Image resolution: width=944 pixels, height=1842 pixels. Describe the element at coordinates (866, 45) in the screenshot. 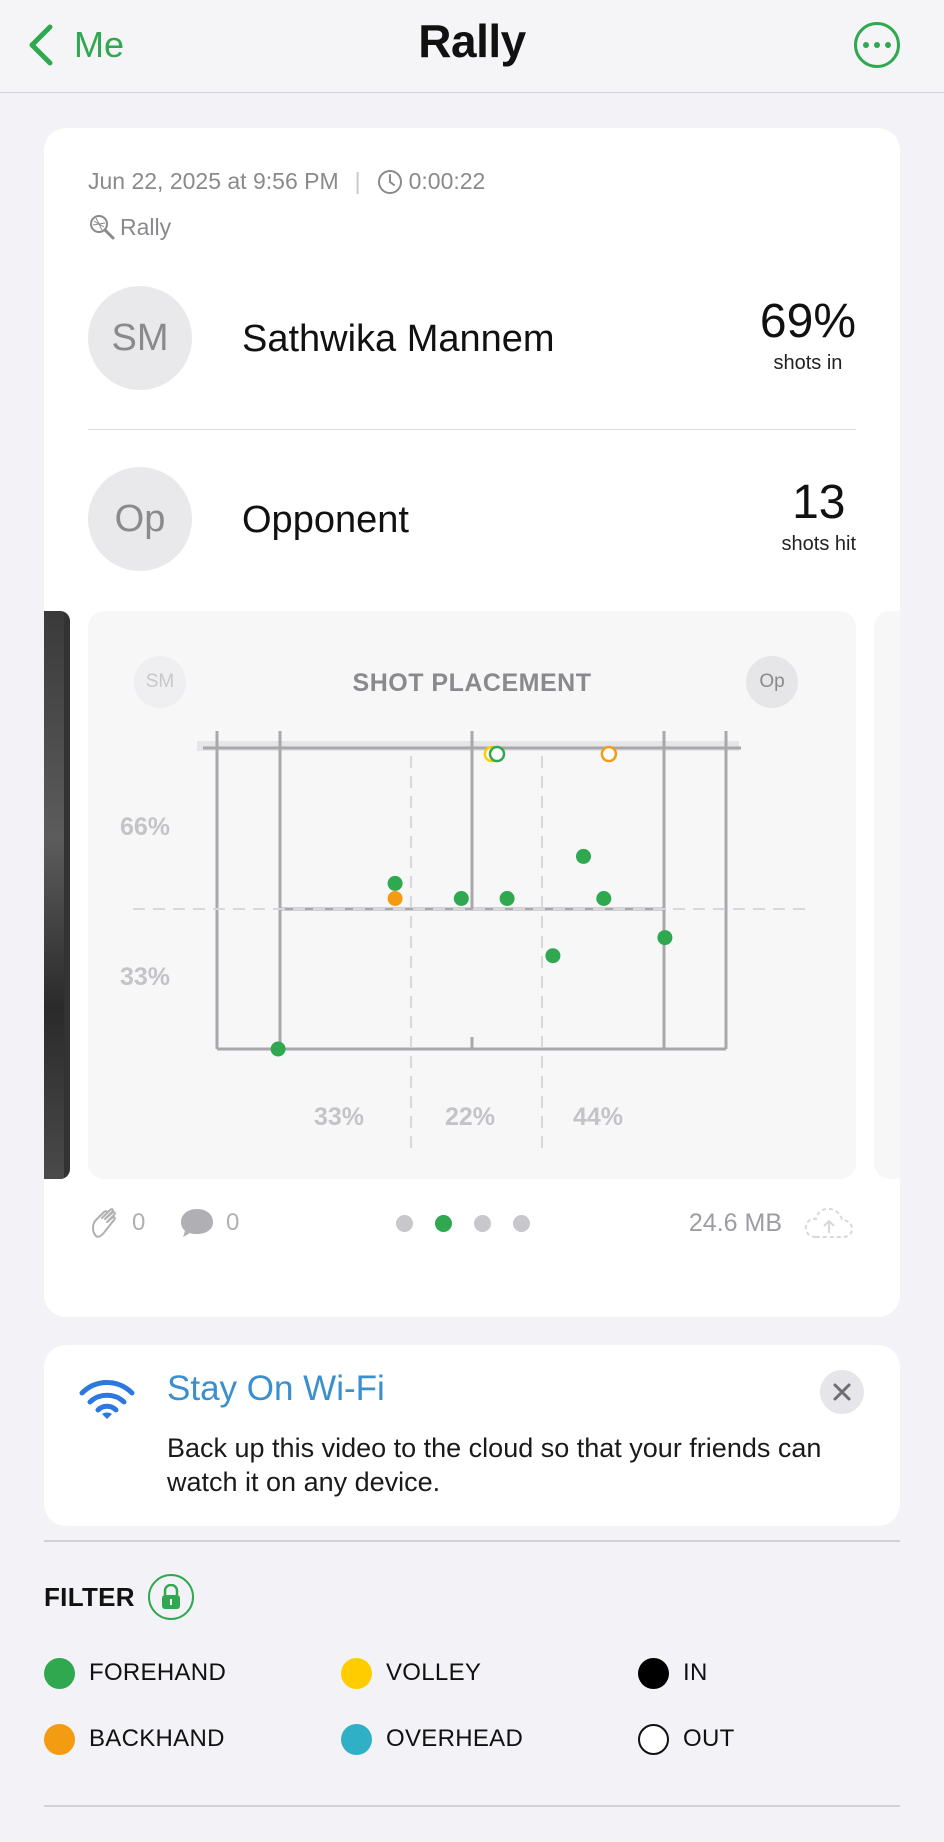

I see `ellipsis-icon` at that location.